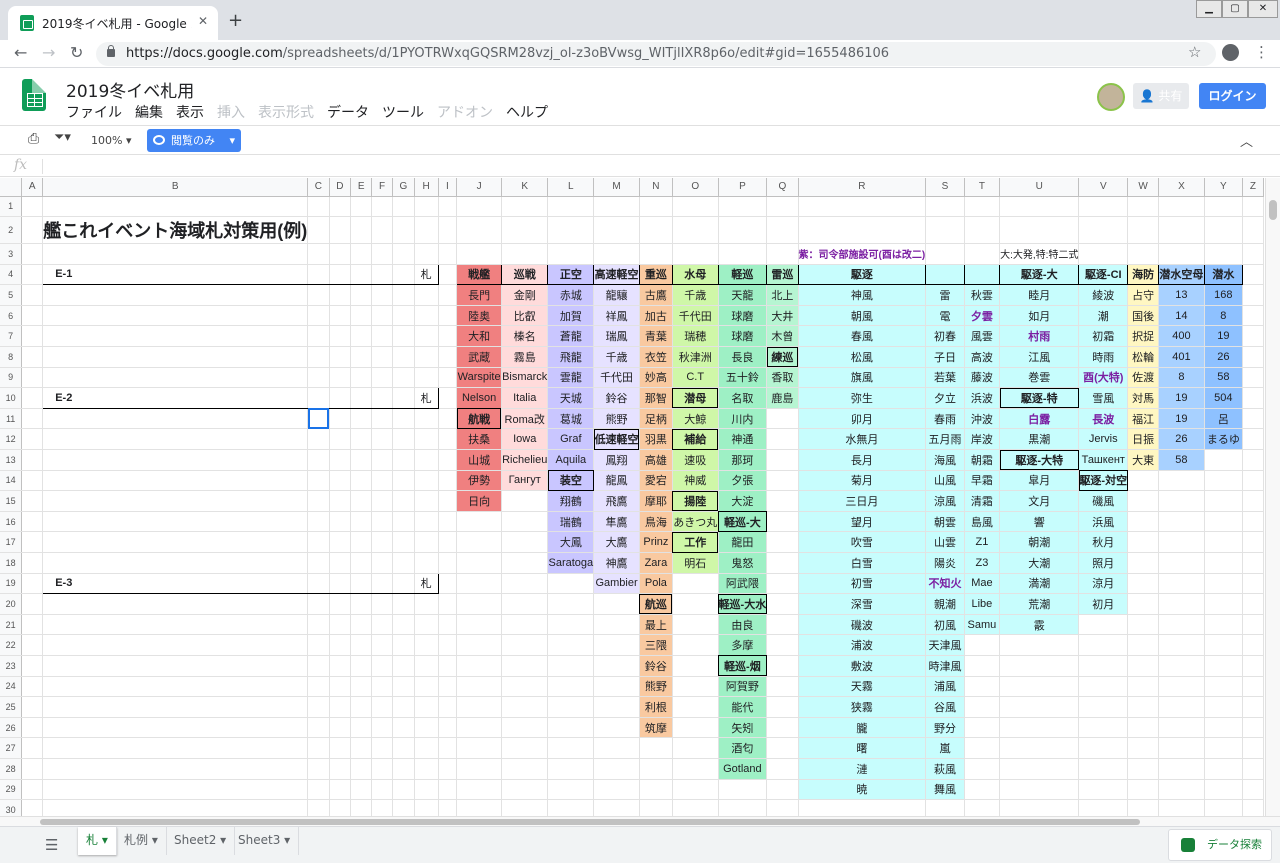  I want to click on row-header: 20, so click(11, 604).